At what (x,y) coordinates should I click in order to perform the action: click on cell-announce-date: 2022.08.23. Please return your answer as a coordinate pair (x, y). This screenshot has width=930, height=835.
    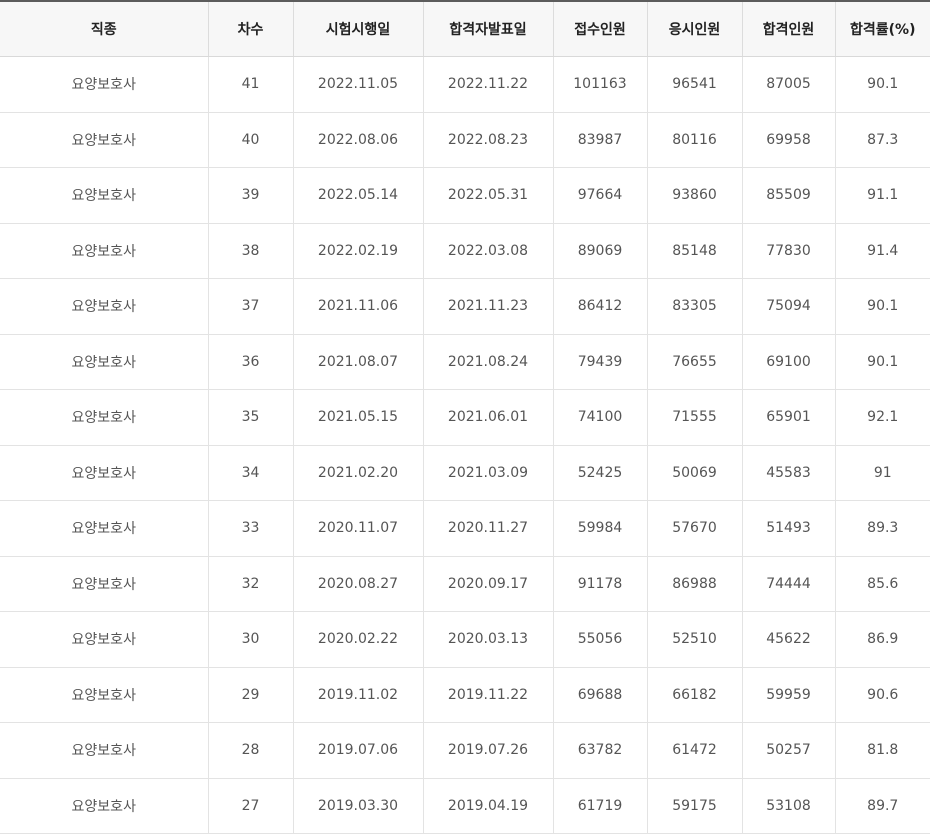
    Looking at the image, I should click on (487, 140).